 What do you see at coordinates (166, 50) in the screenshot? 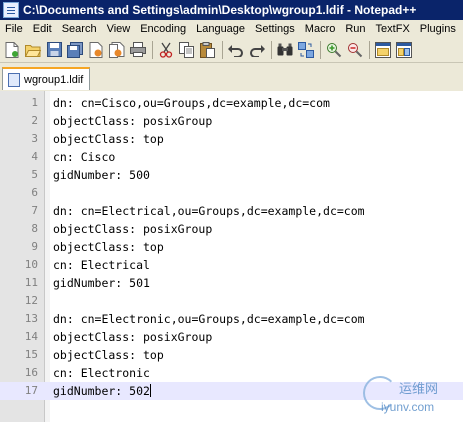
I see `cut-icon` at bounding box center [166, 50].